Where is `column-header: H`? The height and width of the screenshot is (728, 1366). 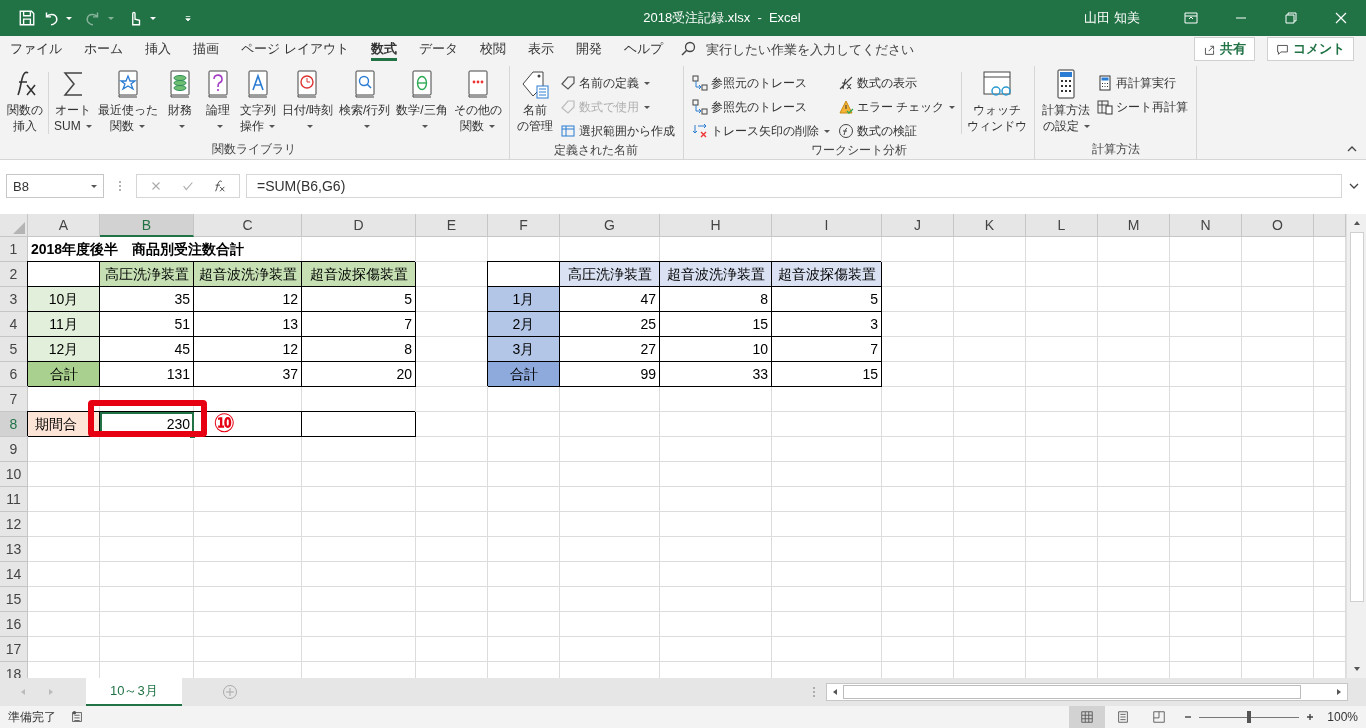
column-header: H is located at coordinates (716, 225).